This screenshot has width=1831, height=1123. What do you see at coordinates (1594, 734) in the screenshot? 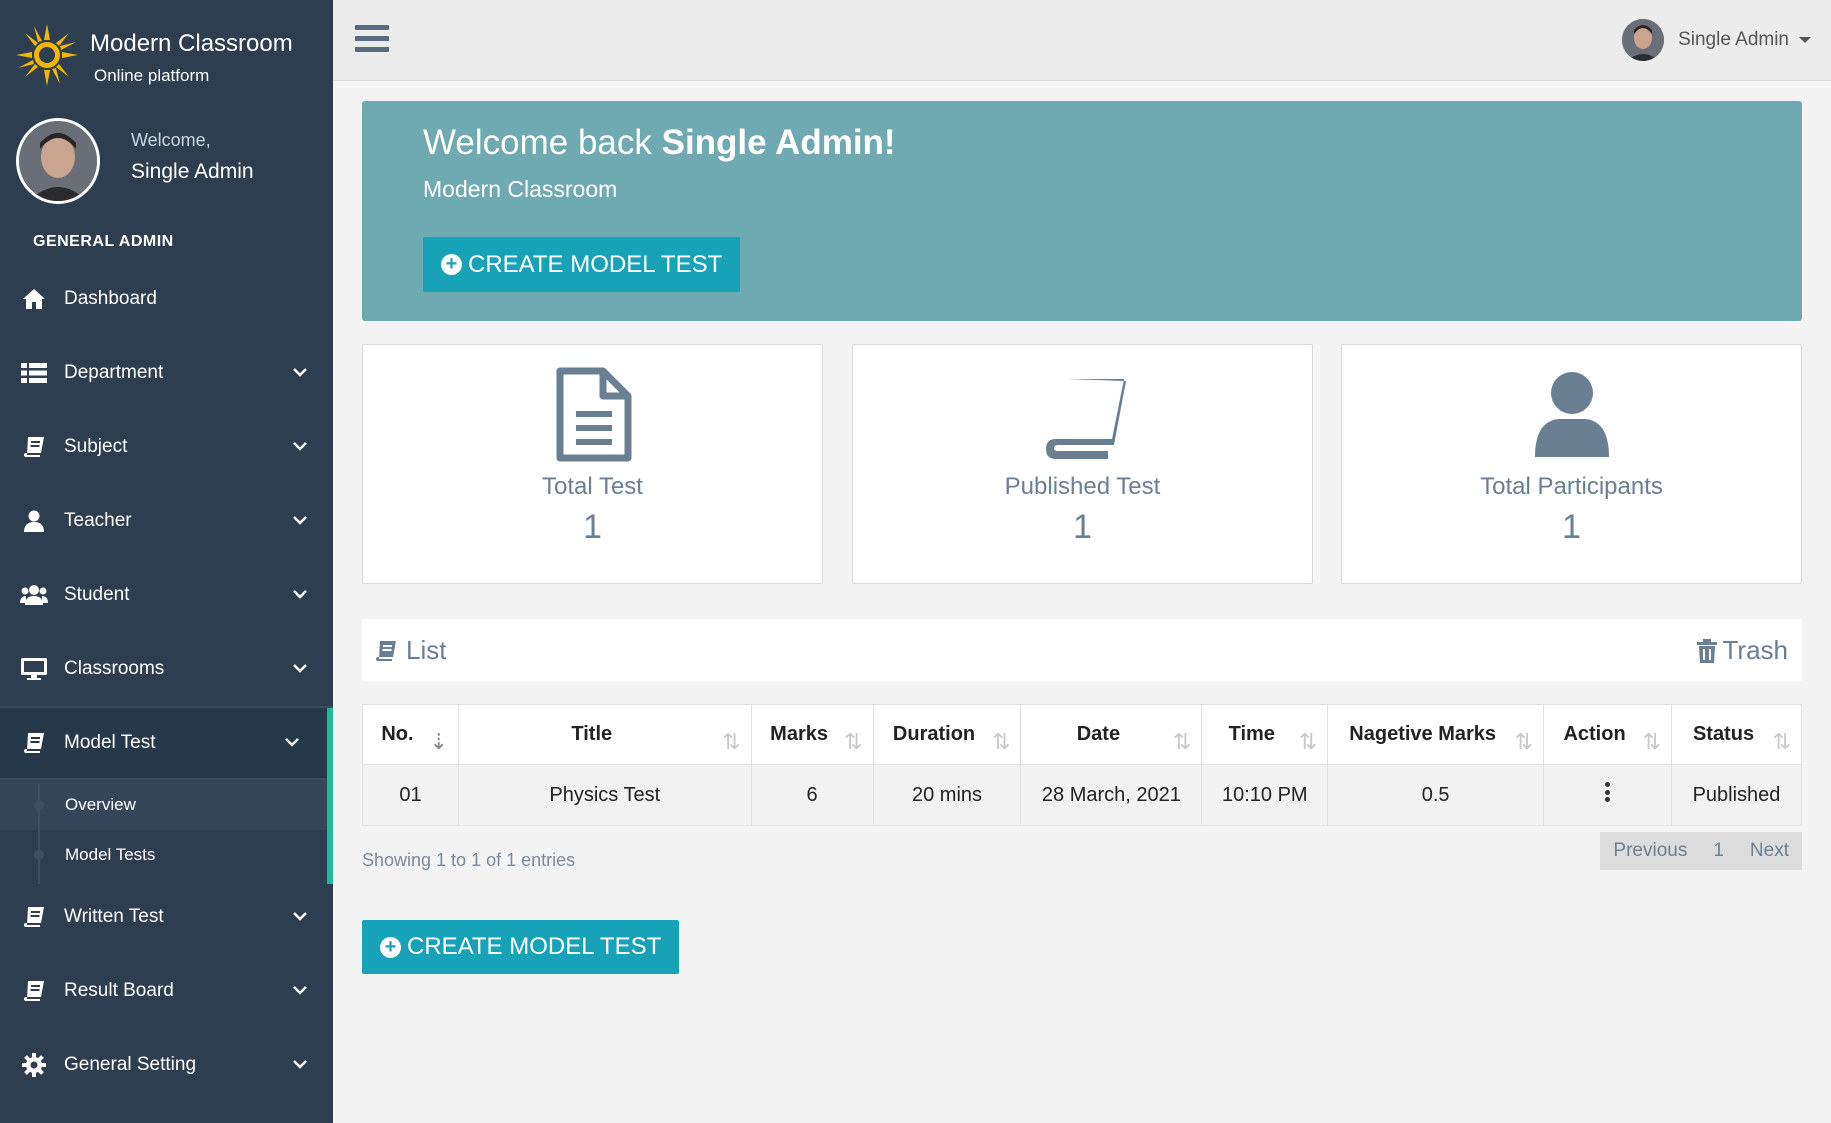
I see `column-header-label: Action` at bounding box center [1594, 734].